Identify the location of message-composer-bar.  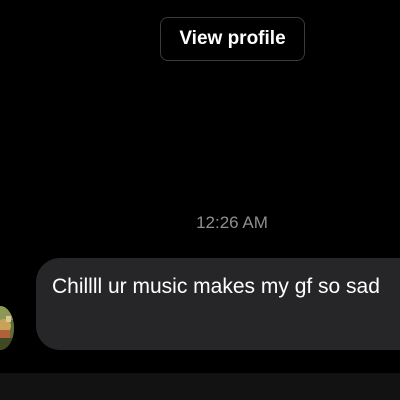
(200, 386).